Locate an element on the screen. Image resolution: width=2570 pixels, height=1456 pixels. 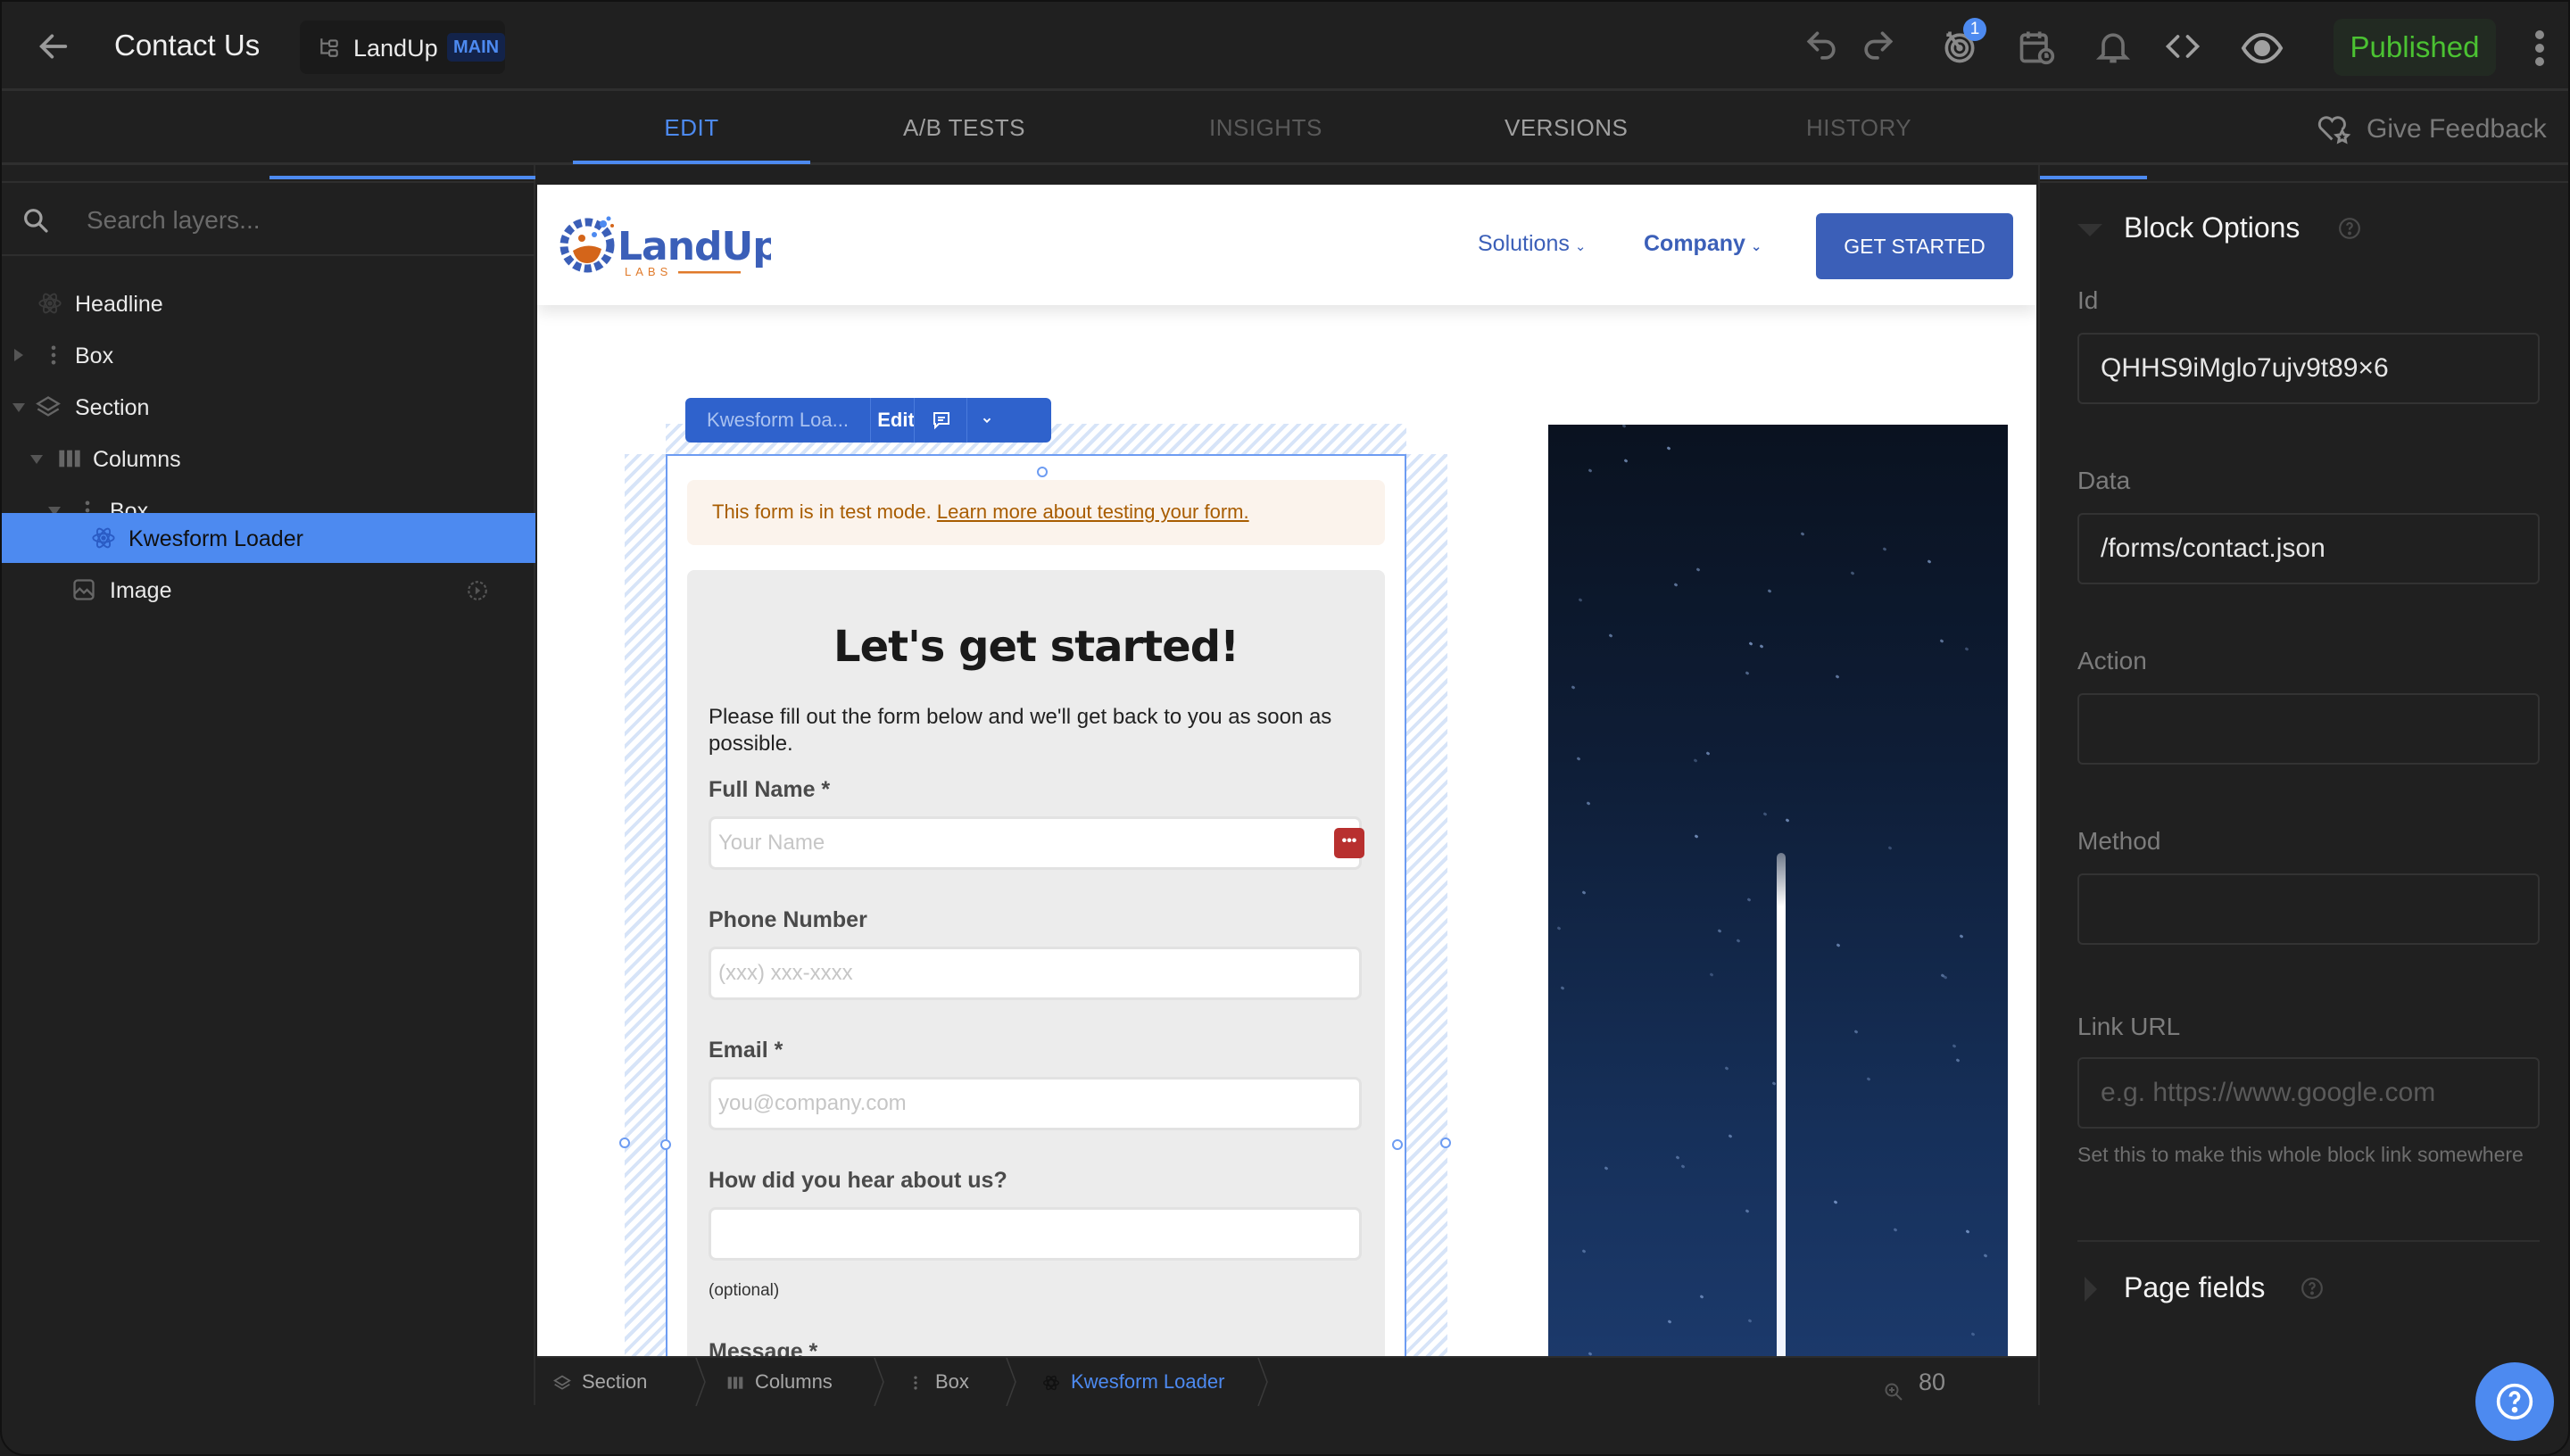
layer-label: Columns is located at coordinates (137, 460).